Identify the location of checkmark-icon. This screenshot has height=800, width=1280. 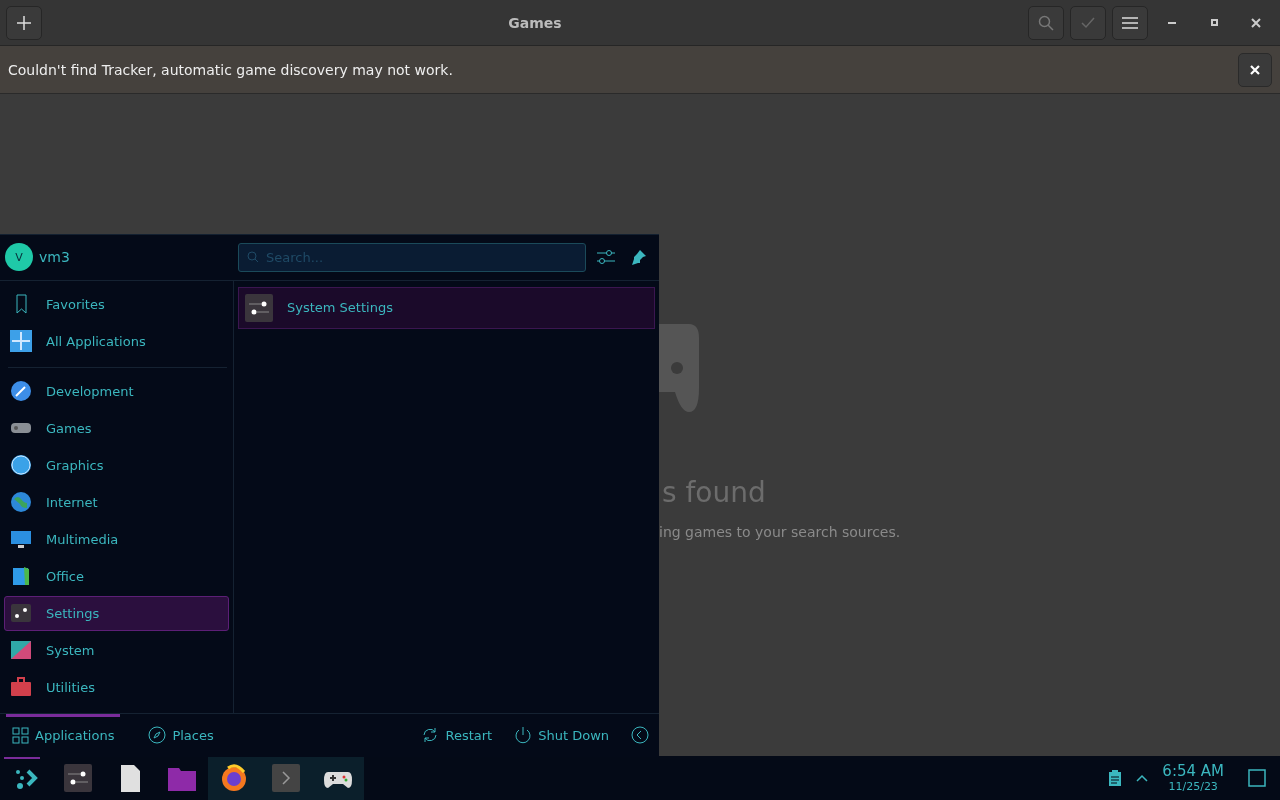
(1088, 22).